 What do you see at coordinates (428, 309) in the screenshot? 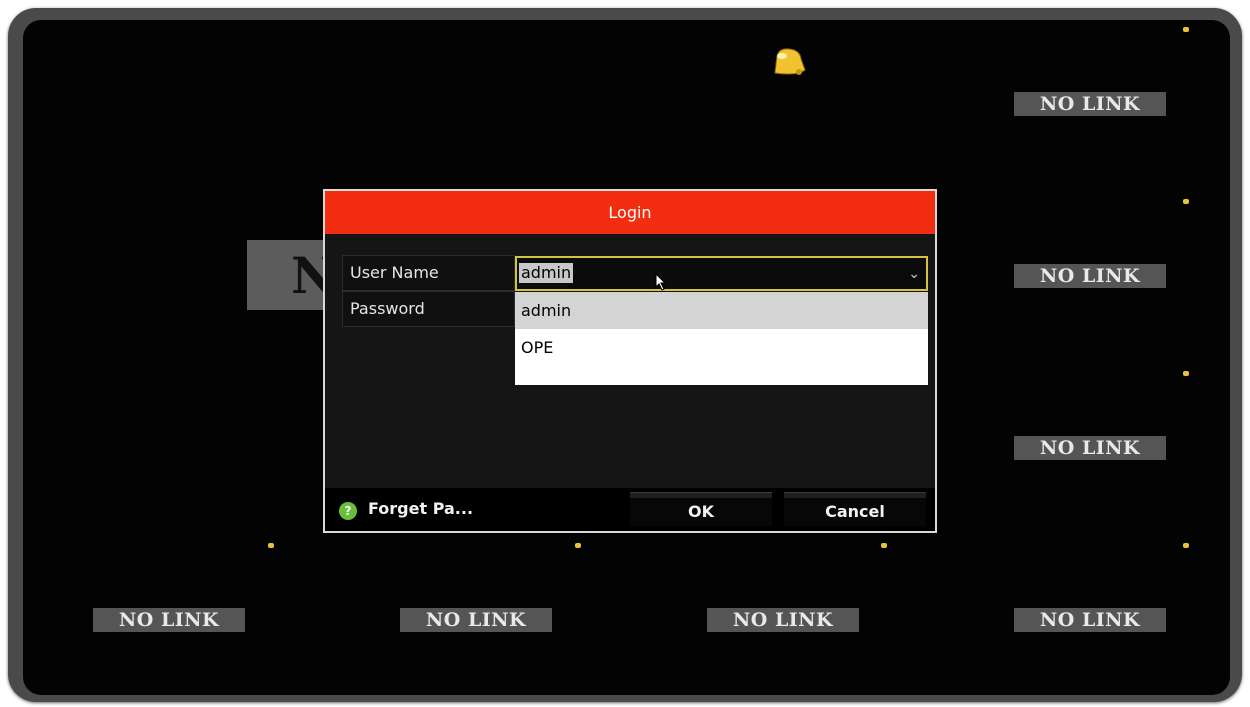
I see `password-label: Password` at bounding box center [428, 309].